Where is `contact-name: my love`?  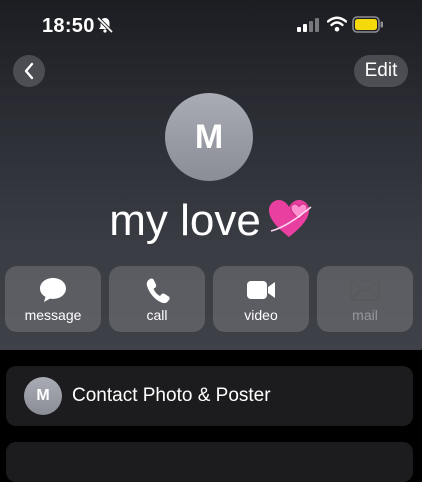 contact-name: my love is located at coordinates (185, 220).